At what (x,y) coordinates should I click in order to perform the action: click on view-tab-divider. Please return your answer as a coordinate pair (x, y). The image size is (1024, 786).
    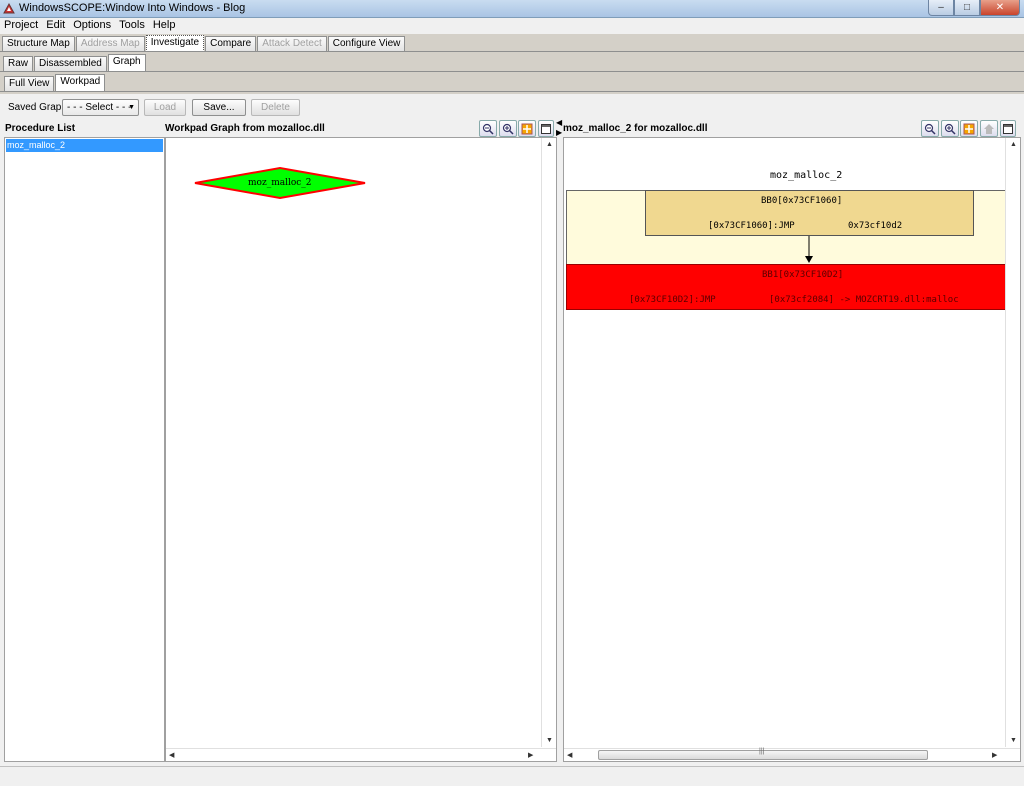
    Looking at the image, I should click on (512, 91).